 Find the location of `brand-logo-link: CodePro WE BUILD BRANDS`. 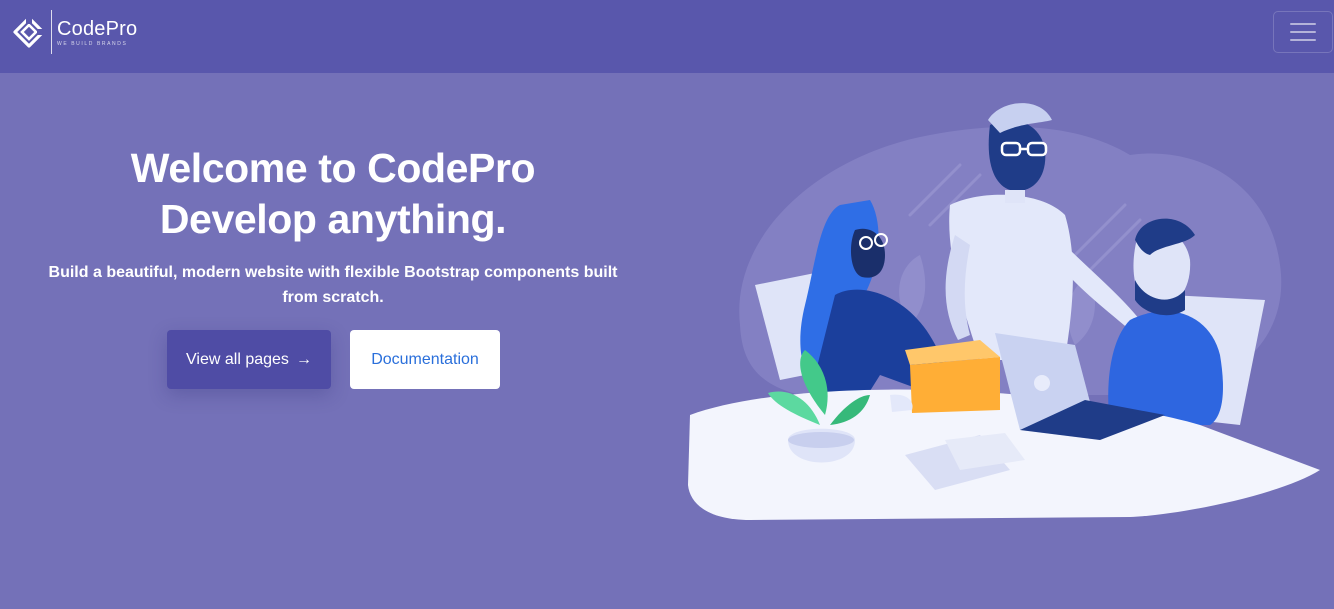

brand-logo-link: CodePro WE BUILD BRANDS is located at coordinates (74, 32).